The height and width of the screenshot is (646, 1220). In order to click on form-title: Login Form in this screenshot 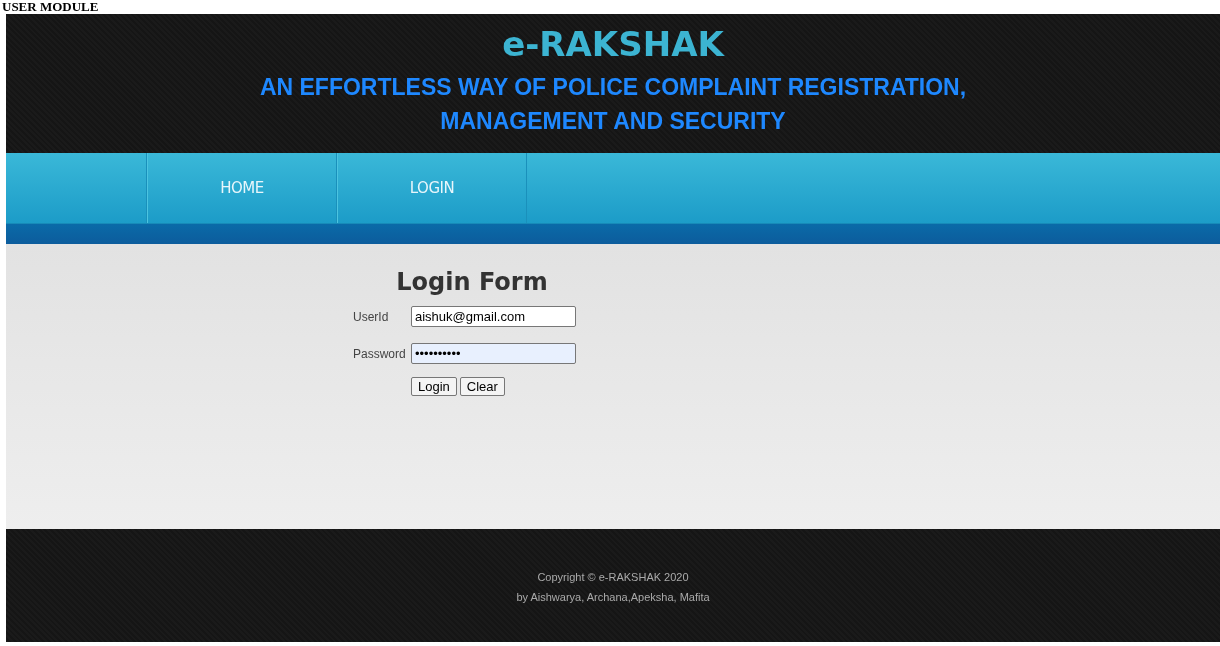, I will do `click(472, 282)`.